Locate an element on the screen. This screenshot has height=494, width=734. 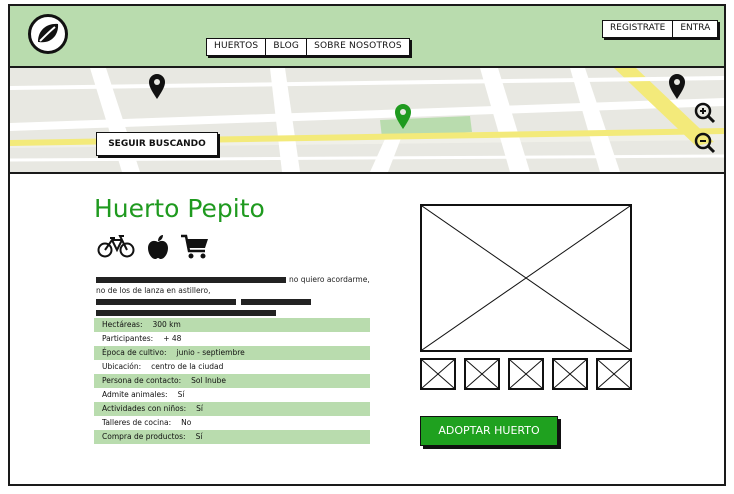
main-nav: HUERTOS BLOG SOBRE NOSOTROS is located at coordinates (308, 47).